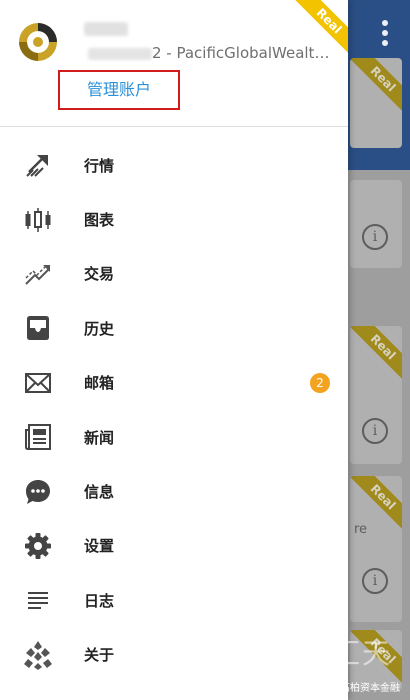 The width and height of the screenshot is (410, 700). Describe the element at coordinates (99, 546) in the screenshot. I see `menu-label: 设置` at that location.